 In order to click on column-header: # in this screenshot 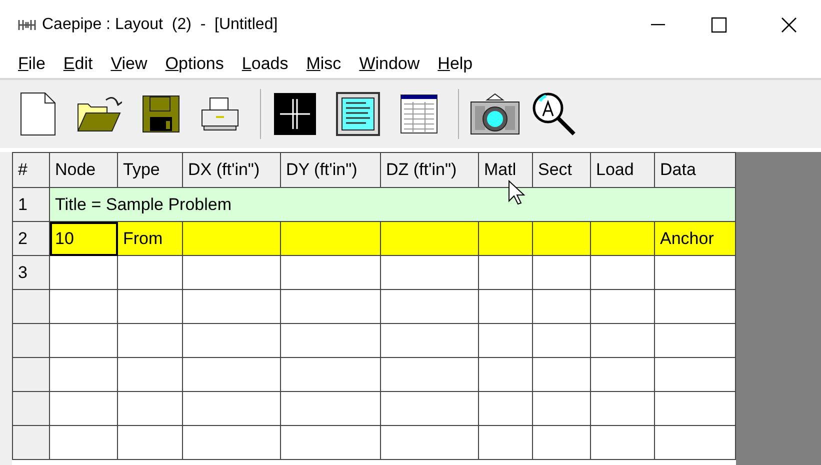, I will do `click(31, 170)`.